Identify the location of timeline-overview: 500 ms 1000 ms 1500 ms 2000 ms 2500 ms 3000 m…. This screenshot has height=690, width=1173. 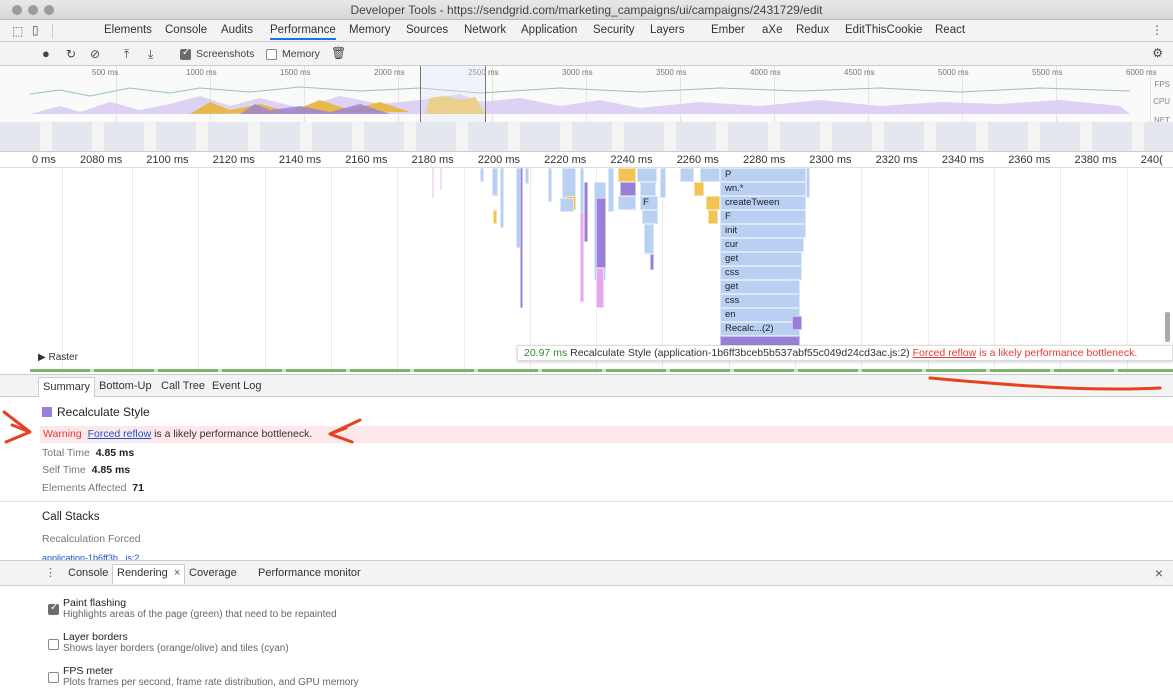
(586, 109).